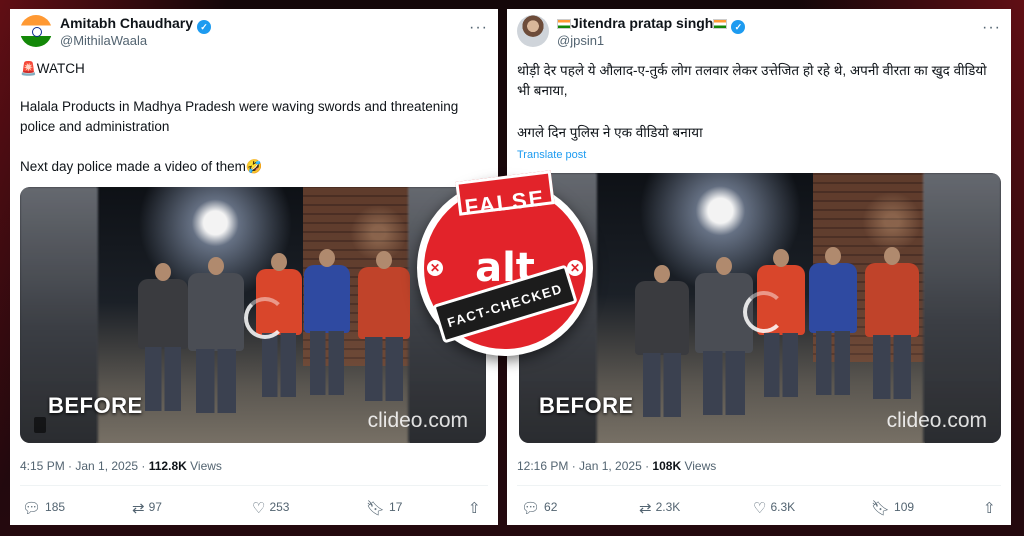 The image size is (1024, 536). Describe the element at coordinates (699, 466) in the screenshot. I see `right-views-label: Views` at that location.